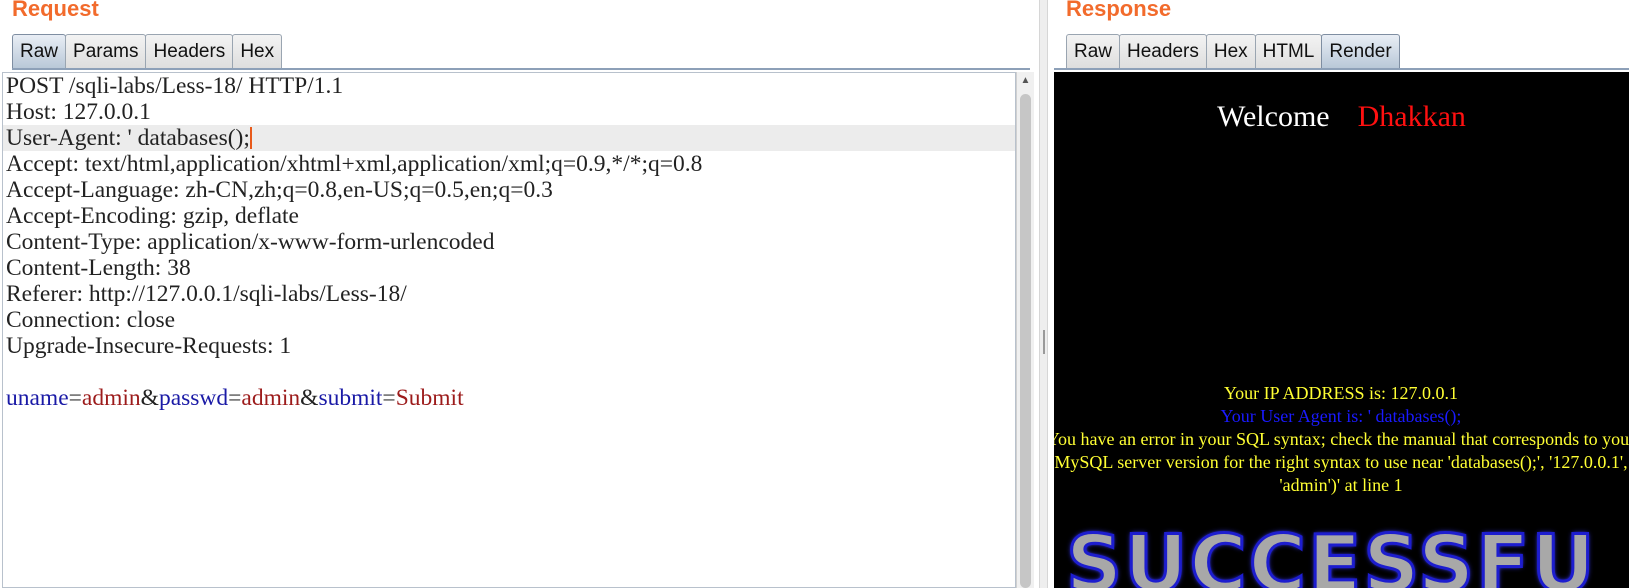 The width and height of the screenshot is (1629, 588). I want to click on tab-html: HTML, so click(1288, 51).